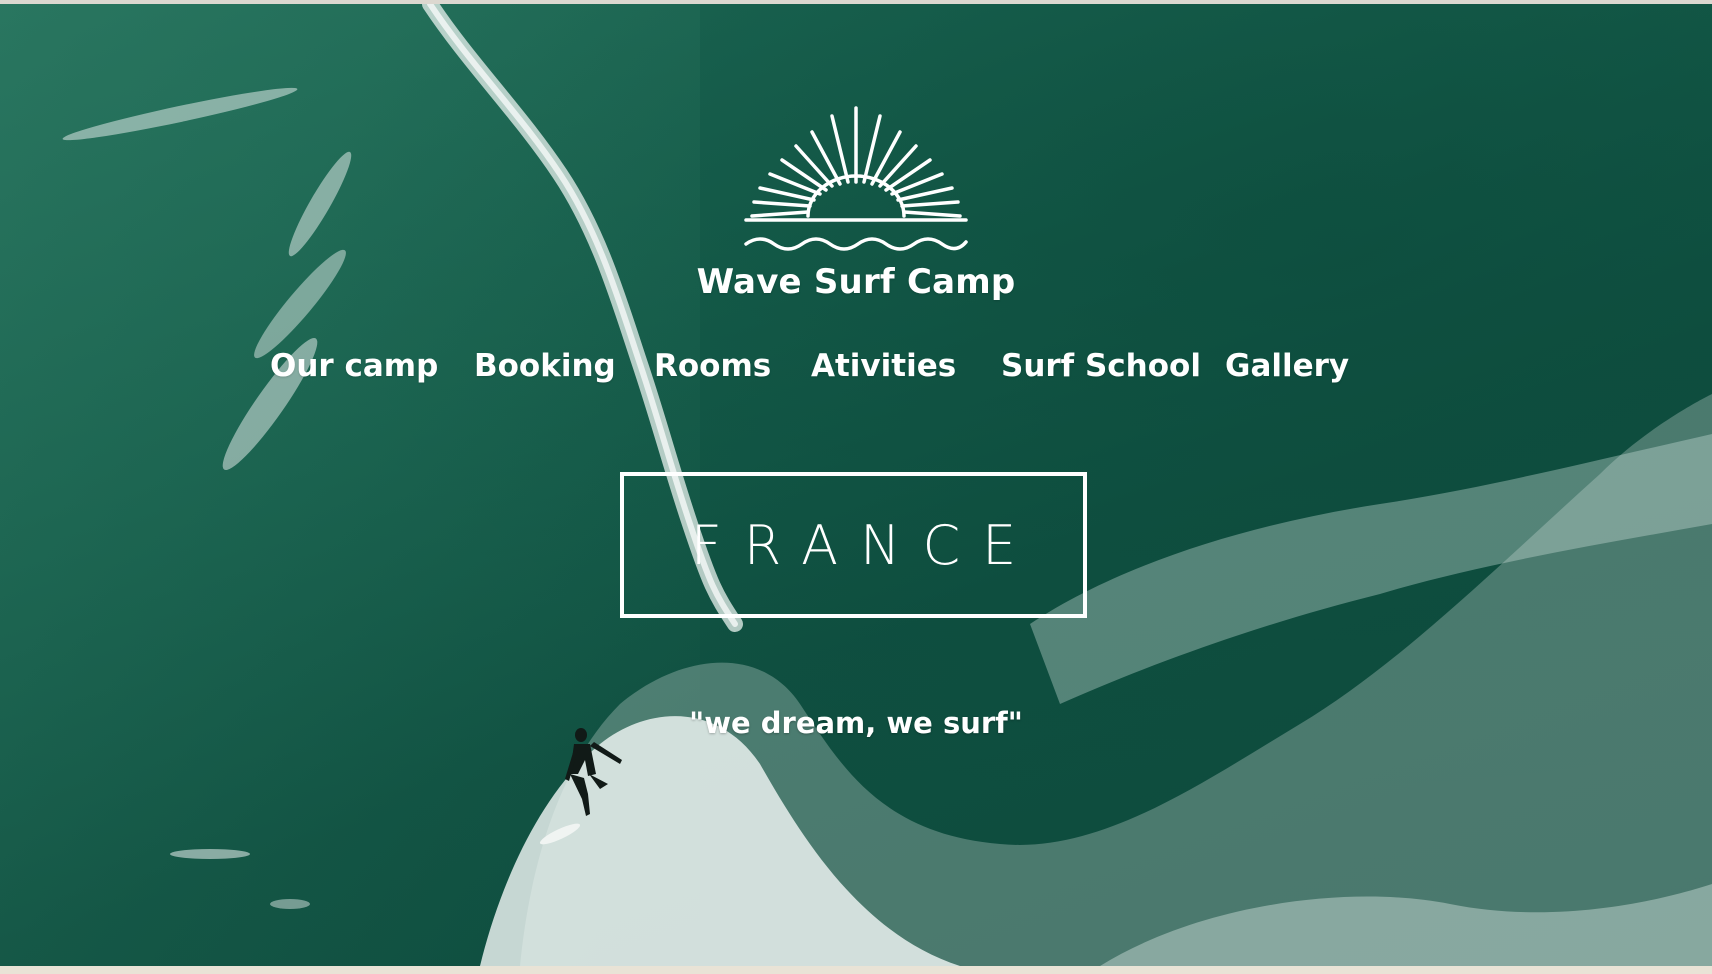 This screenshot has width=1712, height=974. Describe the element at coordinates (1101, 366) in the screenshot. I see `nav-item-surf-school: Surf School` at that location.